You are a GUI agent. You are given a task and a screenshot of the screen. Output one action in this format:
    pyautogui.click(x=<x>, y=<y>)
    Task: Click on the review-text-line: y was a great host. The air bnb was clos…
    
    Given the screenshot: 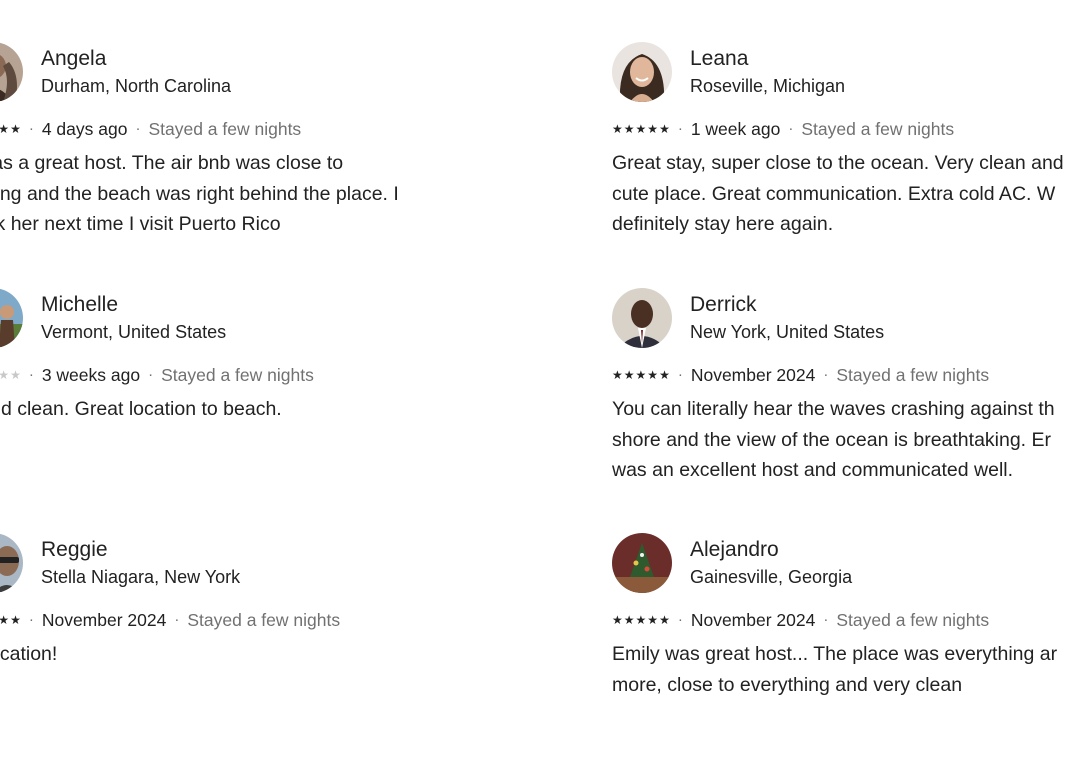 What is the action you would take?
    pyautogui.click(x=172, y=163)
    